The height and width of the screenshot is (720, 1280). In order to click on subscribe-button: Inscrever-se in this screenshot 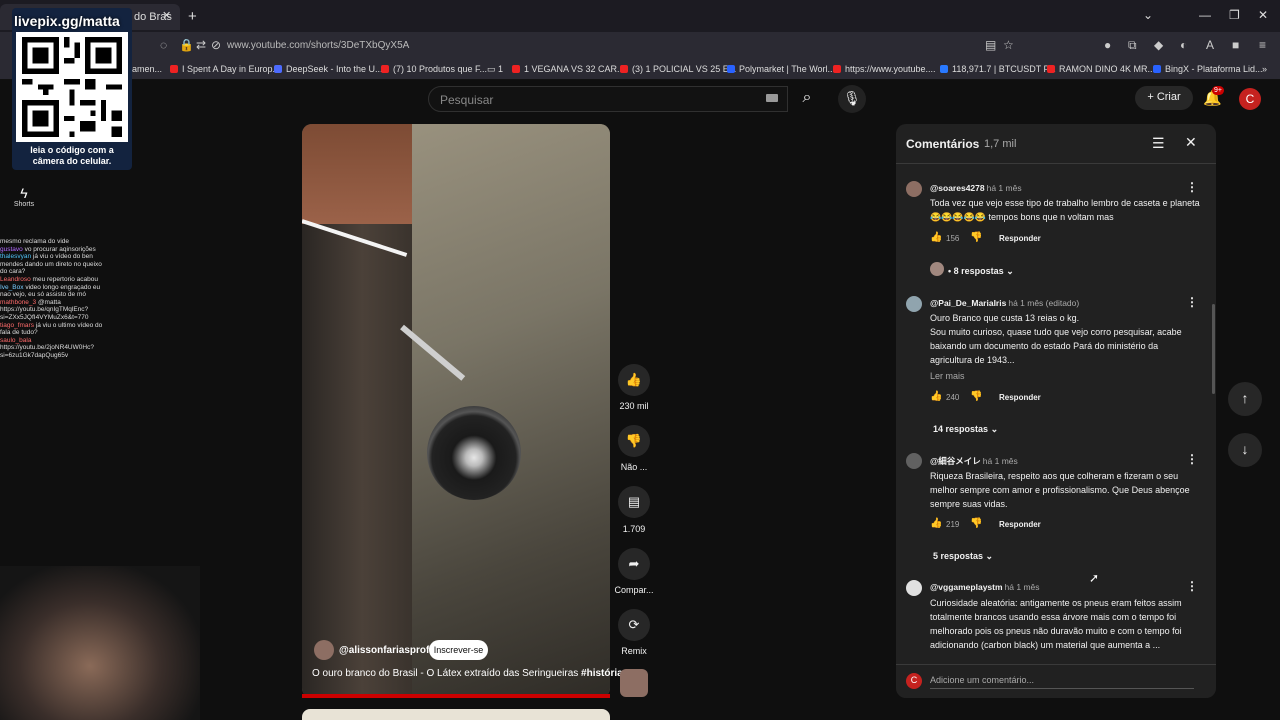, I will do `click(458, 650)`.